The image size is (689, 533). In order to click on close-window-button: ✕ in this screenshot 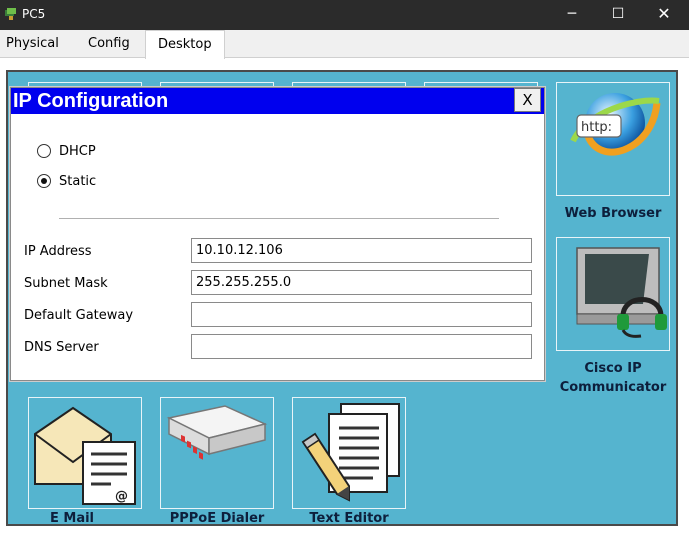, I will do `click(664, 15)`.